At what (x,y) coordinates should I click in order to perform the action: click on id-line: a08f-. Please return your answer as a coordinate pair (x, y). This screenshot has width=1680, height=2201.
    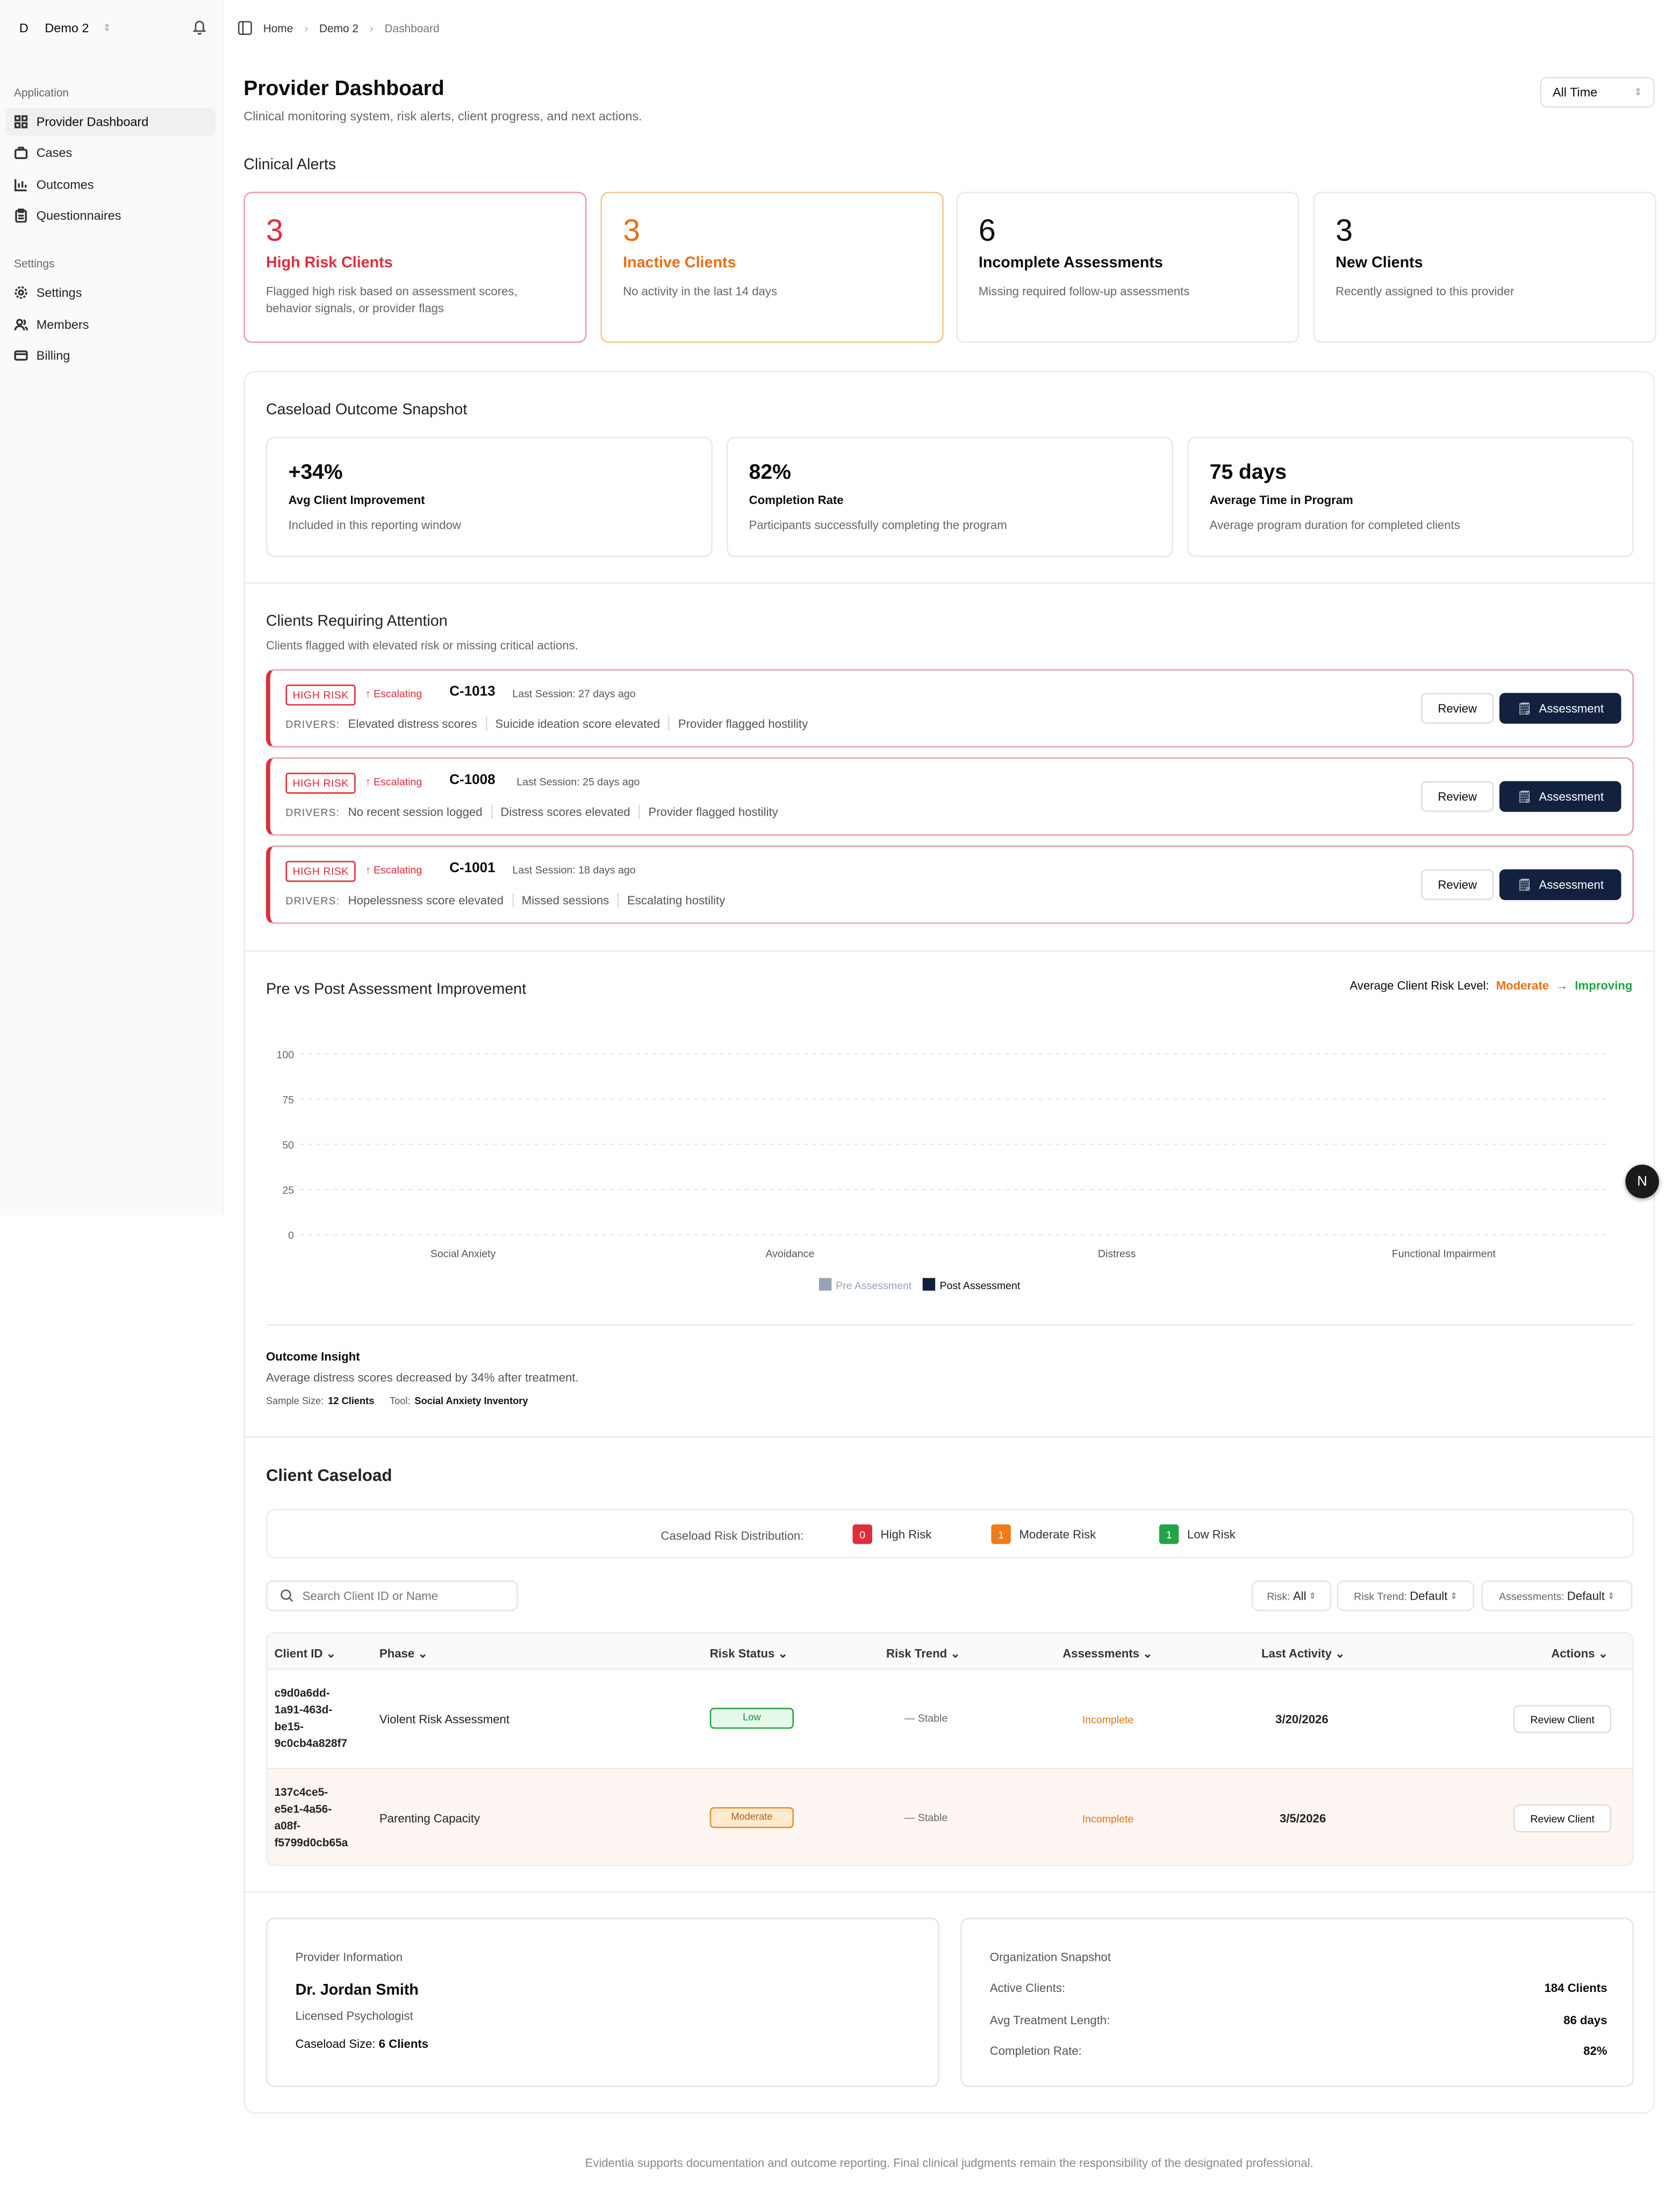
    Looking at the image, I should click on (287, 1825).